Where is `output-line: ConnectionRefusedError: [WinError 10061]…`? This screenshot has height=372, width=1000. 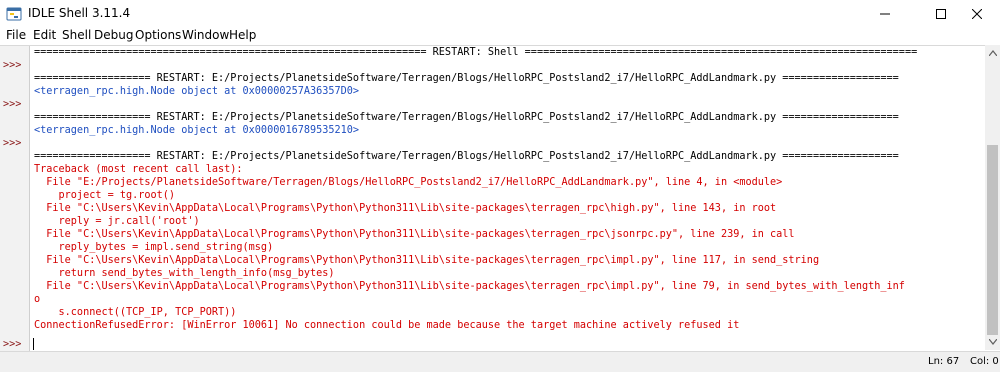
output-line: ConnectionRefusedError: [WinError 10061]… is located at coordinates (387, 325).